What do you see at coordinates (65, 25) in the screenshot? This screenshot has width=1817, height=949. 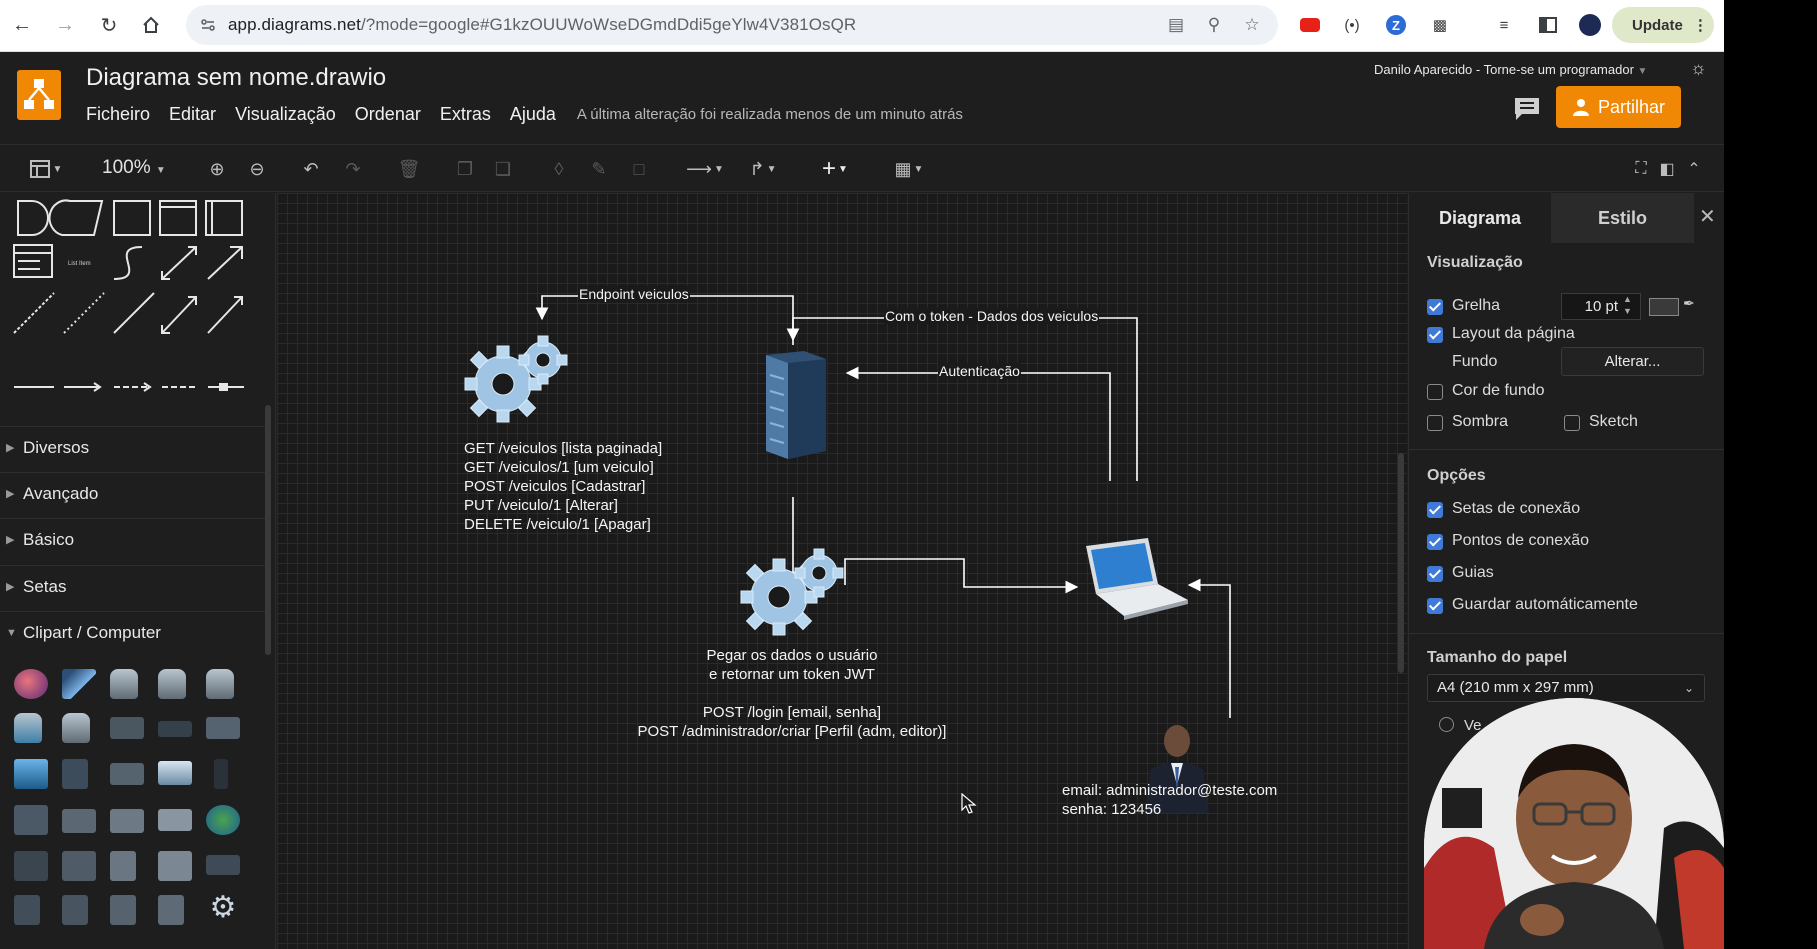 I see `forward-arrow-icon: →` at bounding box center [65, 25].